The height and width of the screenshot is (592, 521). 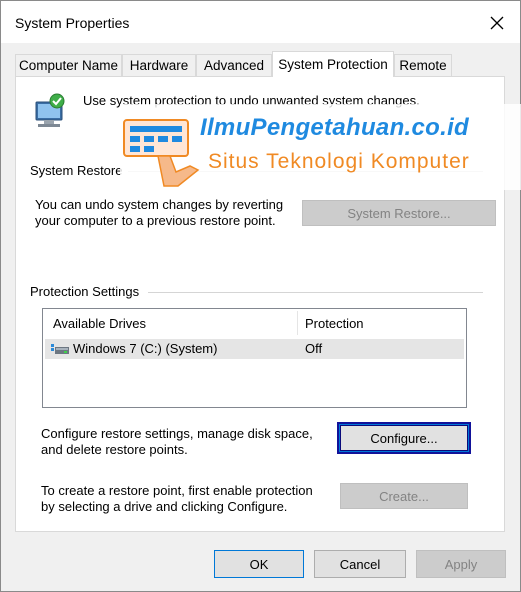 I want to click on drive-protection-status: Off, so click(x=314, y=348).